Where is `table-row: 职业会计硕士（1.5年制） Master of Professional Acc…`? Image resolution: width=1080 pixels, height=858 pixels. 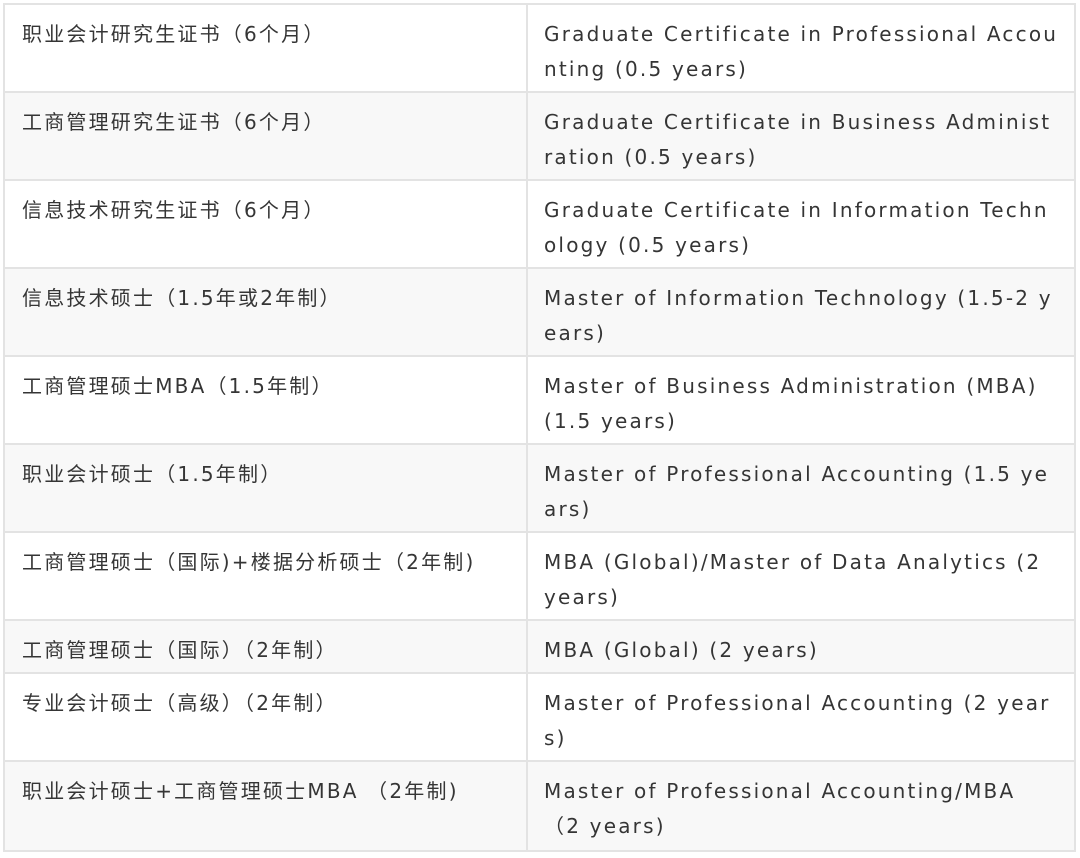
table-row: 职业会计硕士（1.5年制） Master of Professional Acc… is located at coordinates (539, 488).